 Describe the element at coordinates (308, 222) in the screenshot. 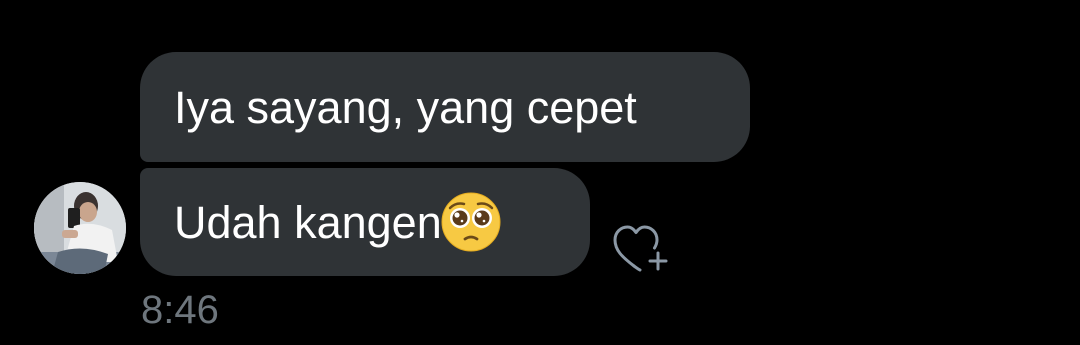

I see `message-text: Udah kangen` at that location.